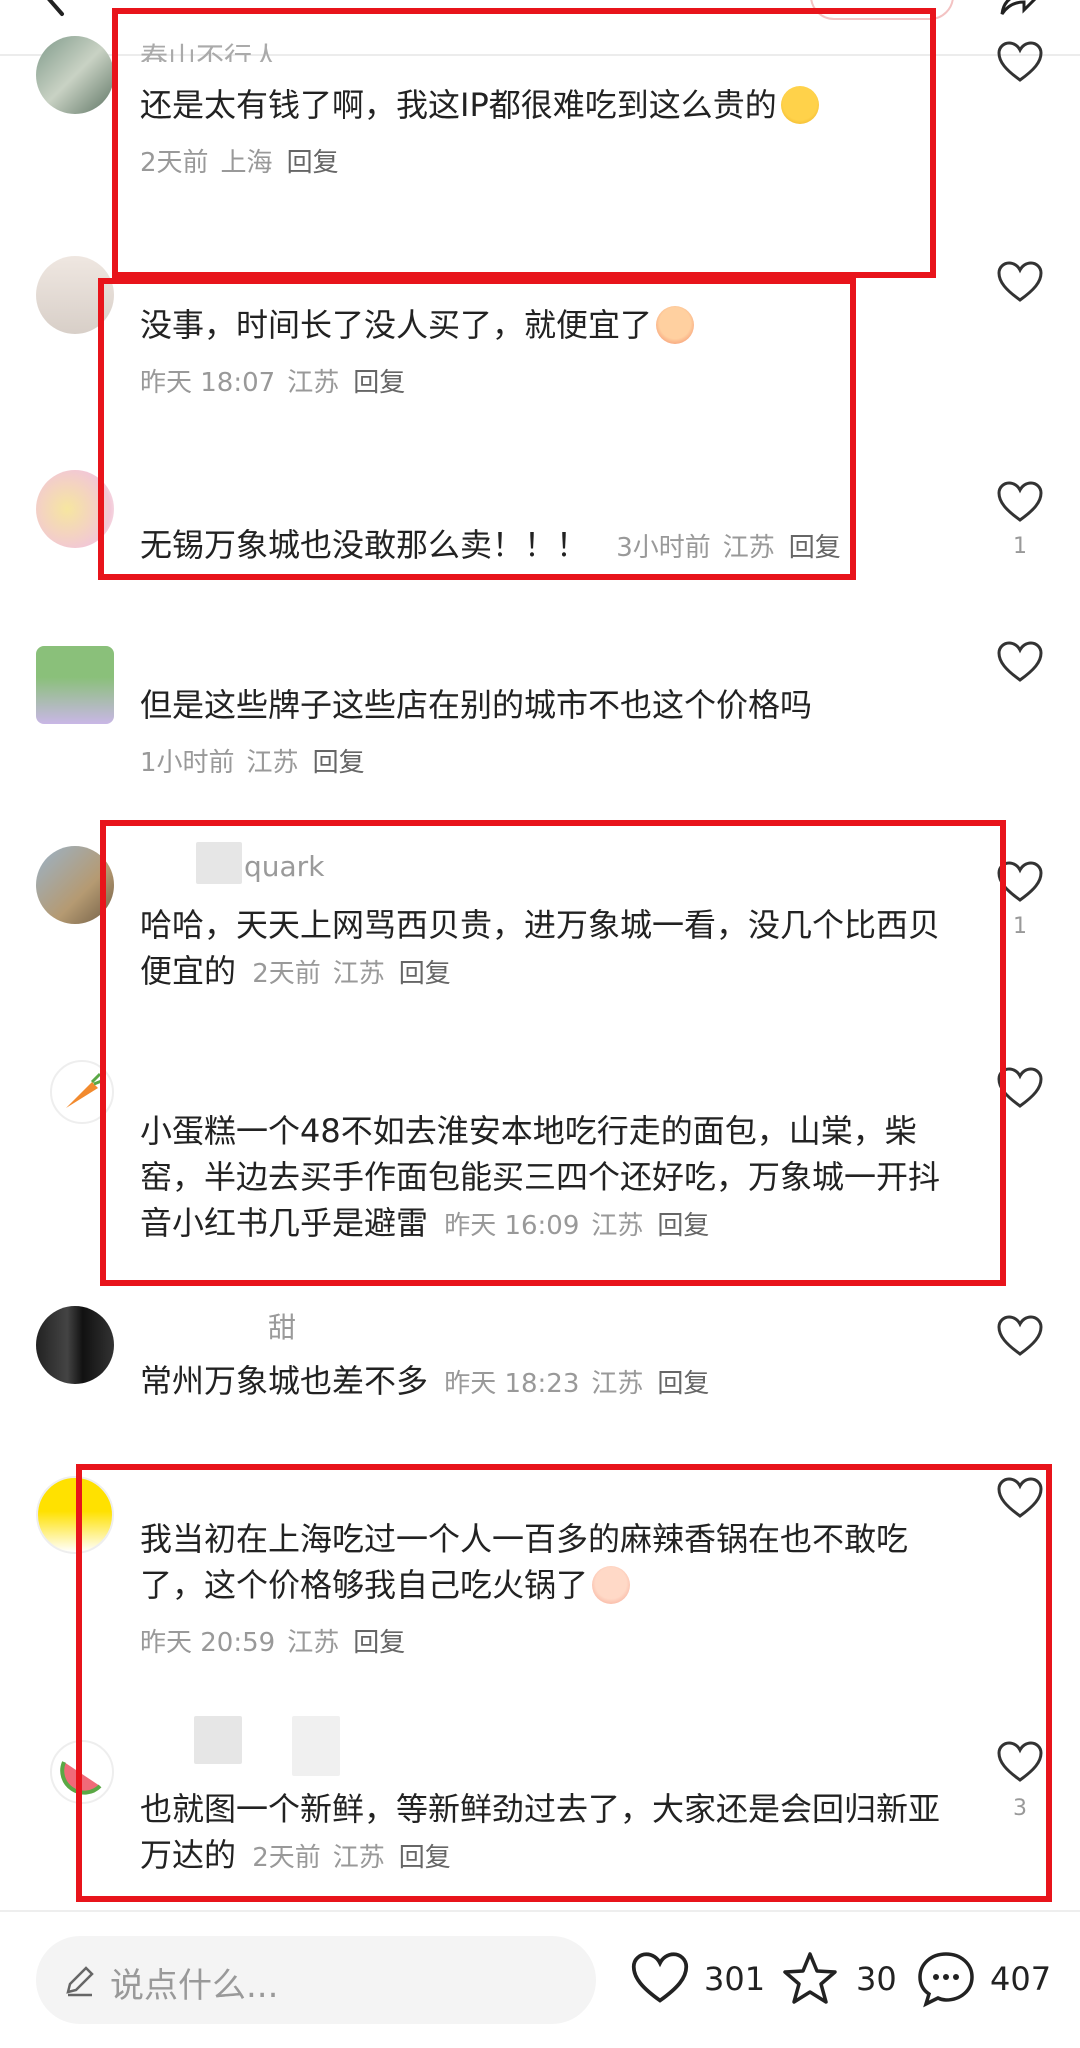 This screenshot has width=1080, height=2048. I want to click on comment-meta: 昨天 16:09 江苏 回复, so click(576, 1226).